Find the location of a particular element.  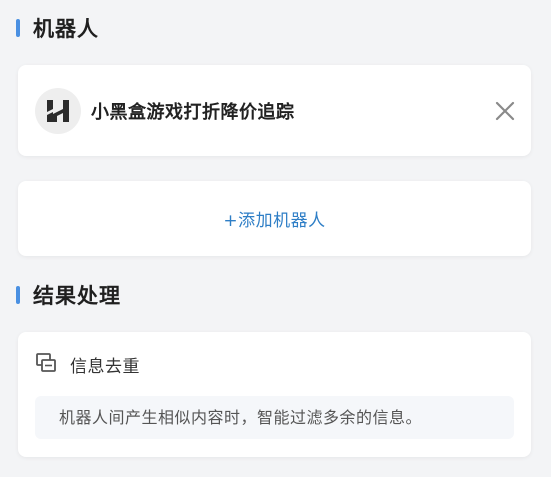

dedup-title: 信息去重 is located at coordinates (105, 367).